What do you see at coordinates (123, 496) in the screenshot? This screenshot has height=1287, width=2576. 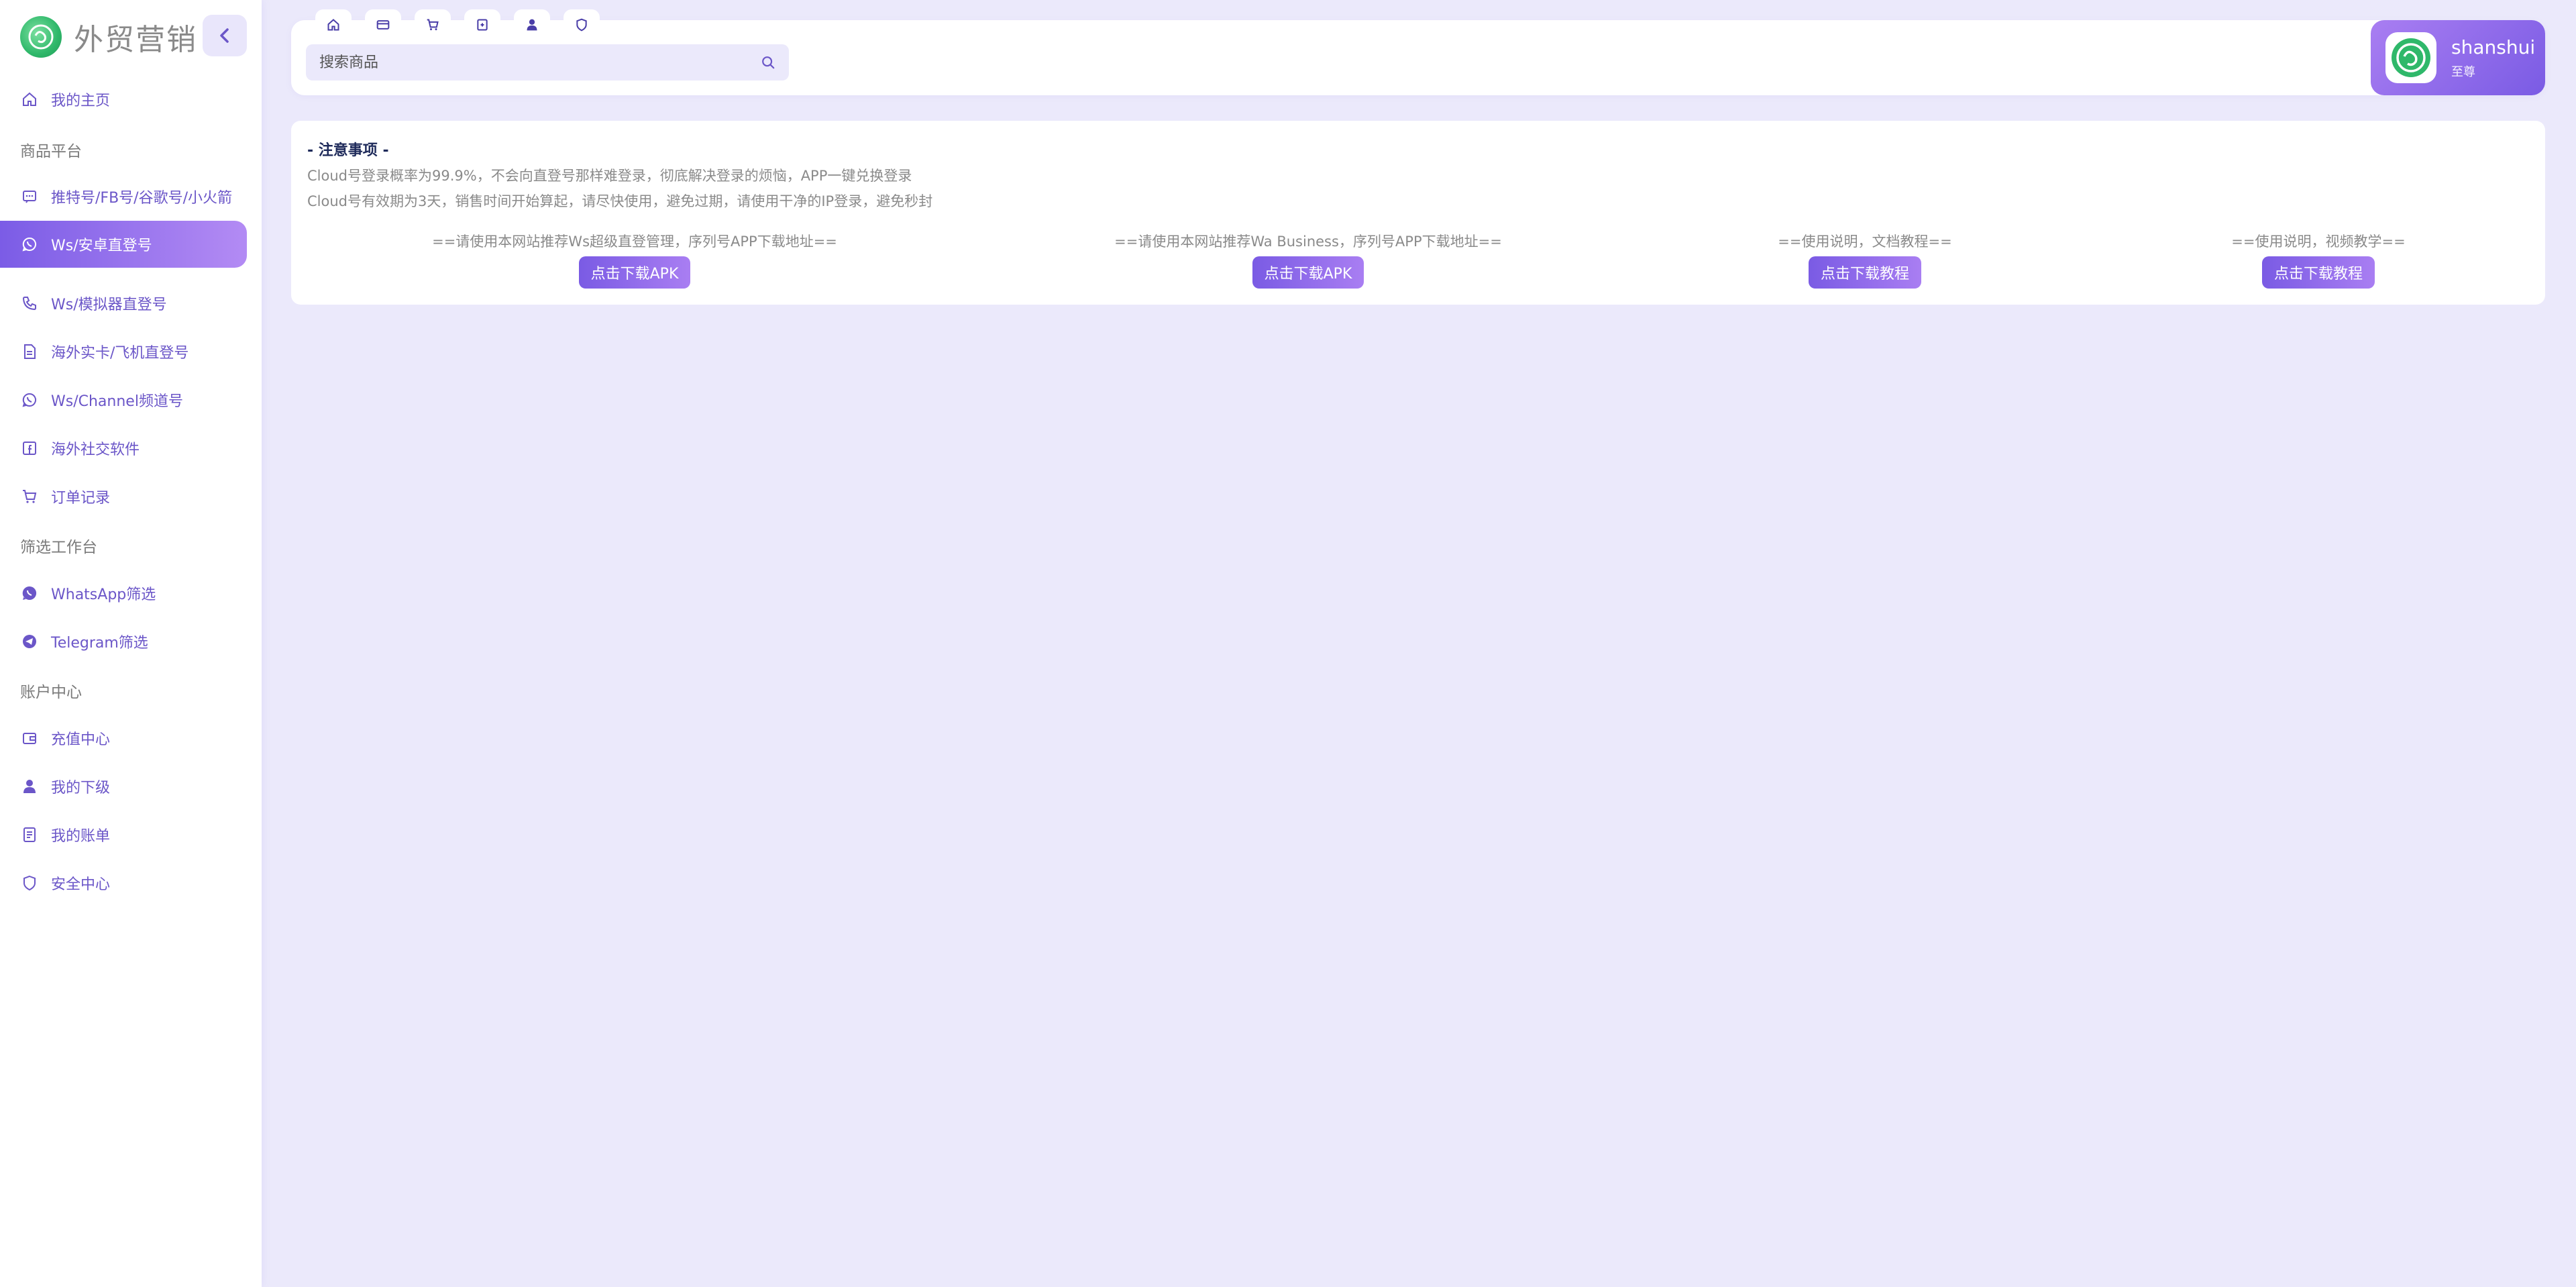 I see `sidebar-item-orders: 订单记录` at bounding box center [123, 496].